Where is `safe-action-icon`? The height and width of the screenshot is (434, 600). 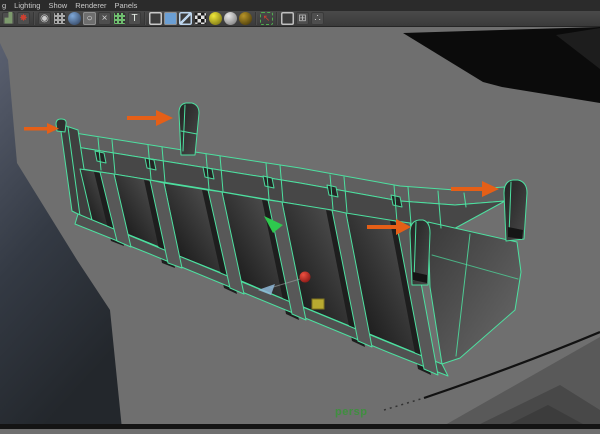
safe-action-icon is located at coordinates (119, 18).